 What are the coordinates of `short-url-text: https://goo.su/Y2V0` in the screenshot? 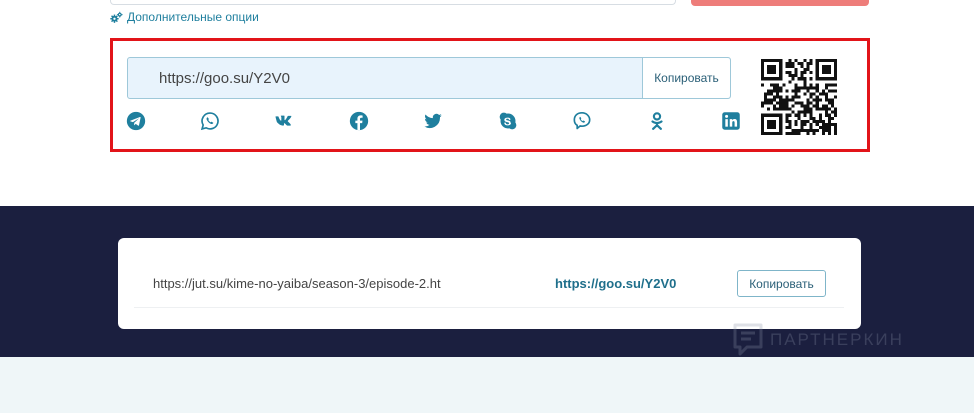 It's located at (385, 78).